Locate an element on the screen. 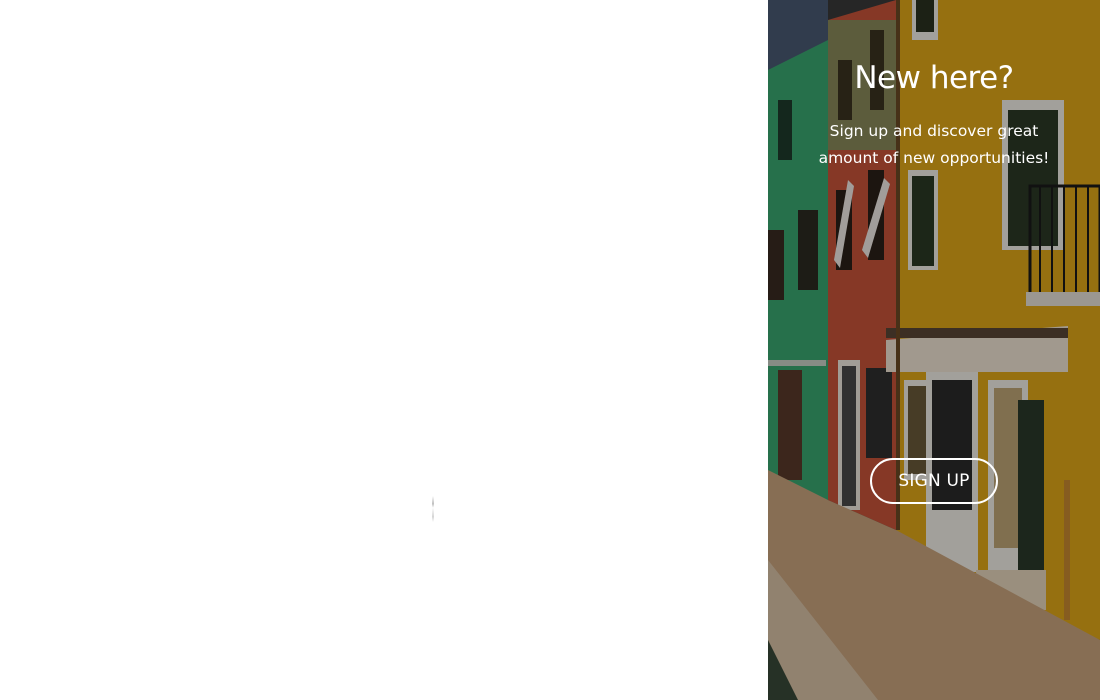 The width and height of the screenshot is (1100, 700). signup-title: New here? is located at coordinates (934, 78).